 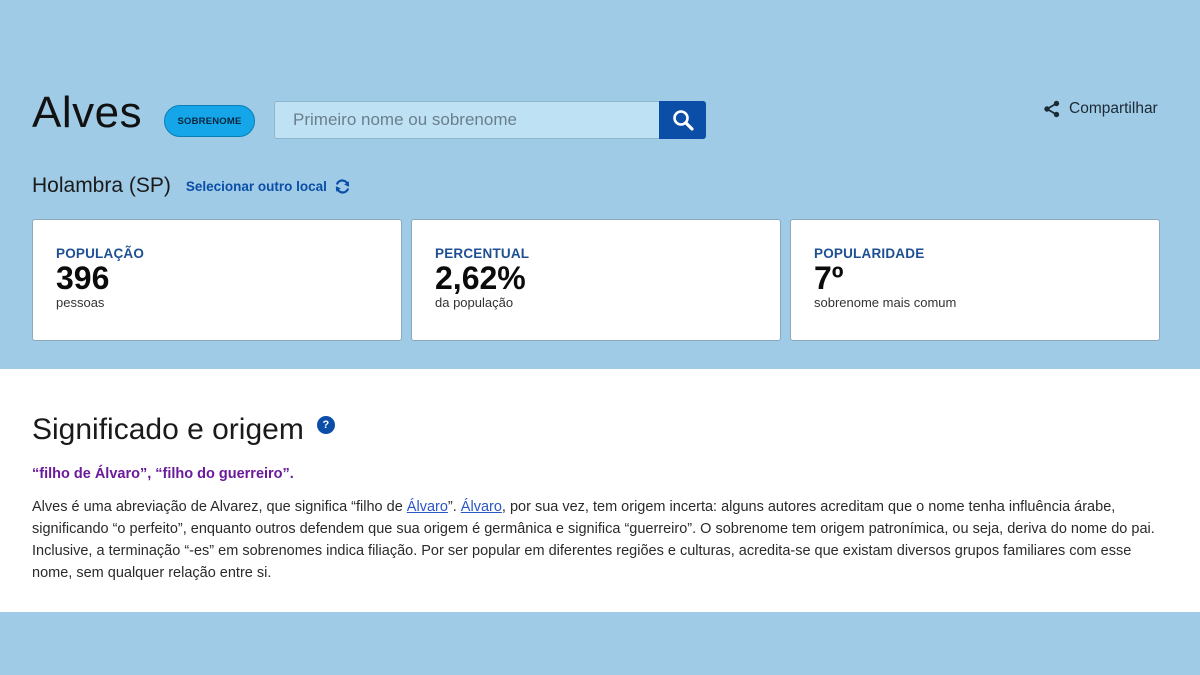 What do you see at coordinates (83, 278) in the screenshot?
I see `stat-value: 396` at bounding box center [83, 278].